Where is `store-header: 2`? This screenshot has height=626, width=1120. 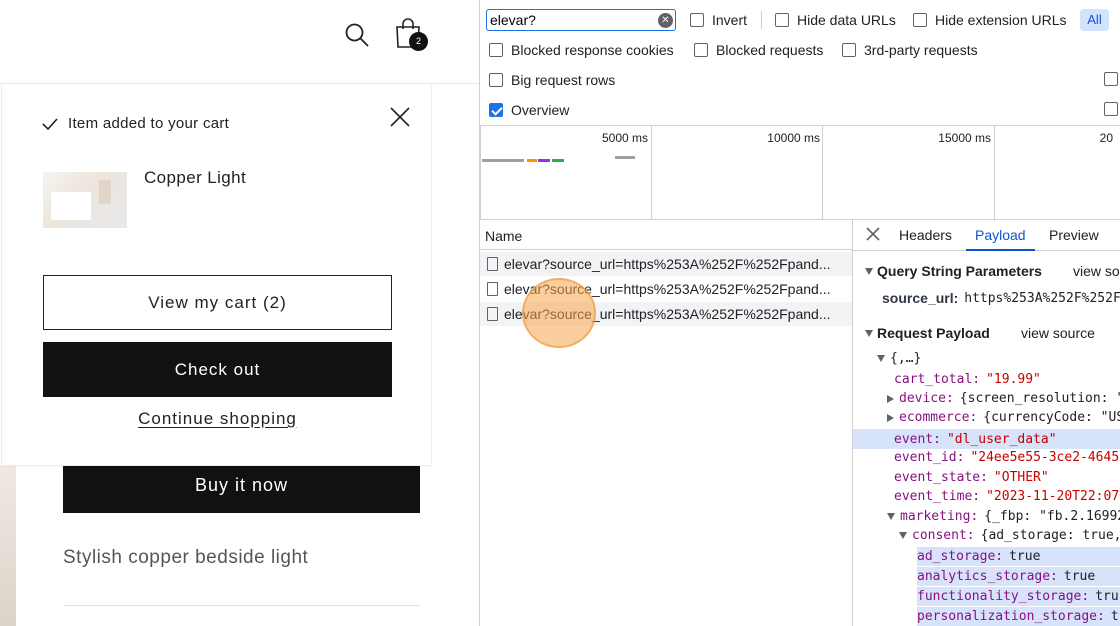 store-header: 2 is located at coordinates (239, 42).